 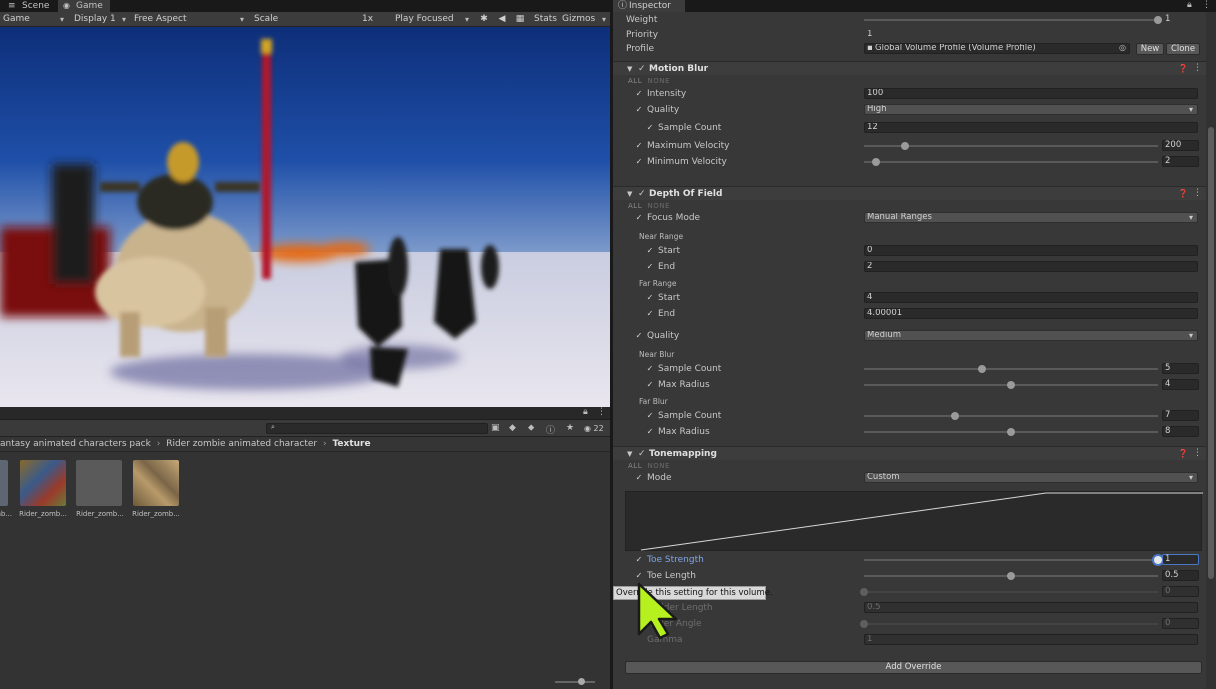 What do you see at coordinates (1031, 109) in the screenshot?
I see `mb-quality-dropdown: High` at bounding box center [1031, 109].